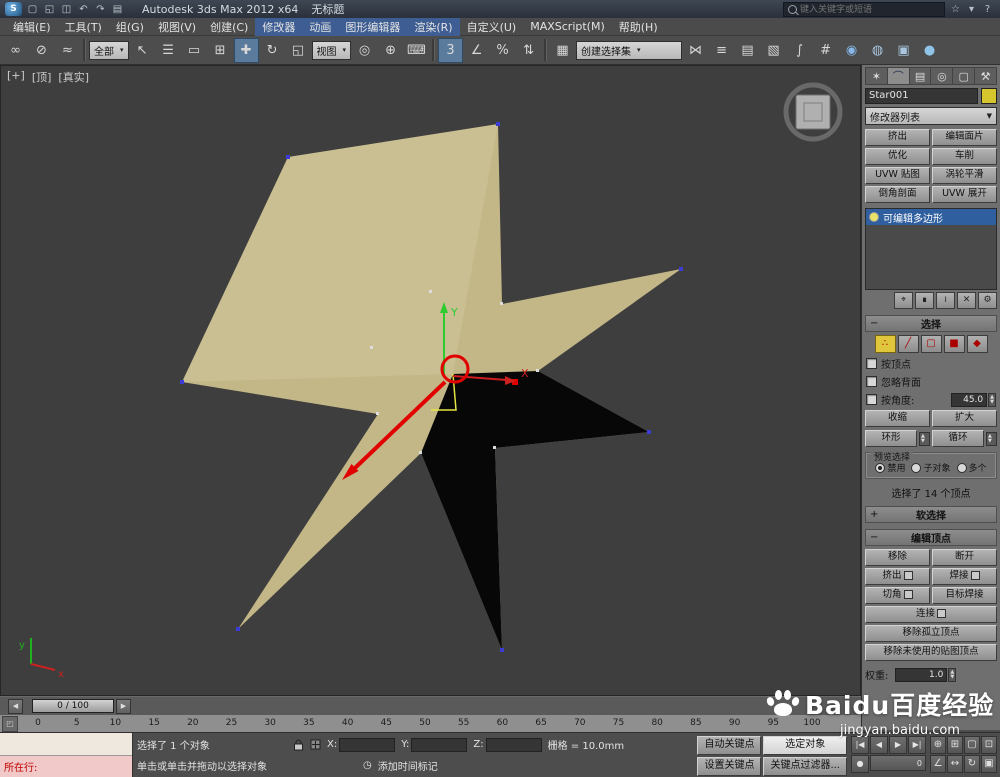  What do you see at coordinates (962, 468) in the screenshot?
I see `preview-multiple-radio-circle` at bounding box center [962, 468].